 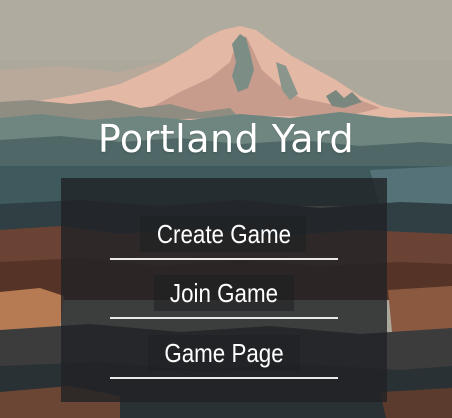 What do you see at coordinates (416, 403) in the screenshot?
I see `foreground-rust-right` at bounding box center [416, 403].